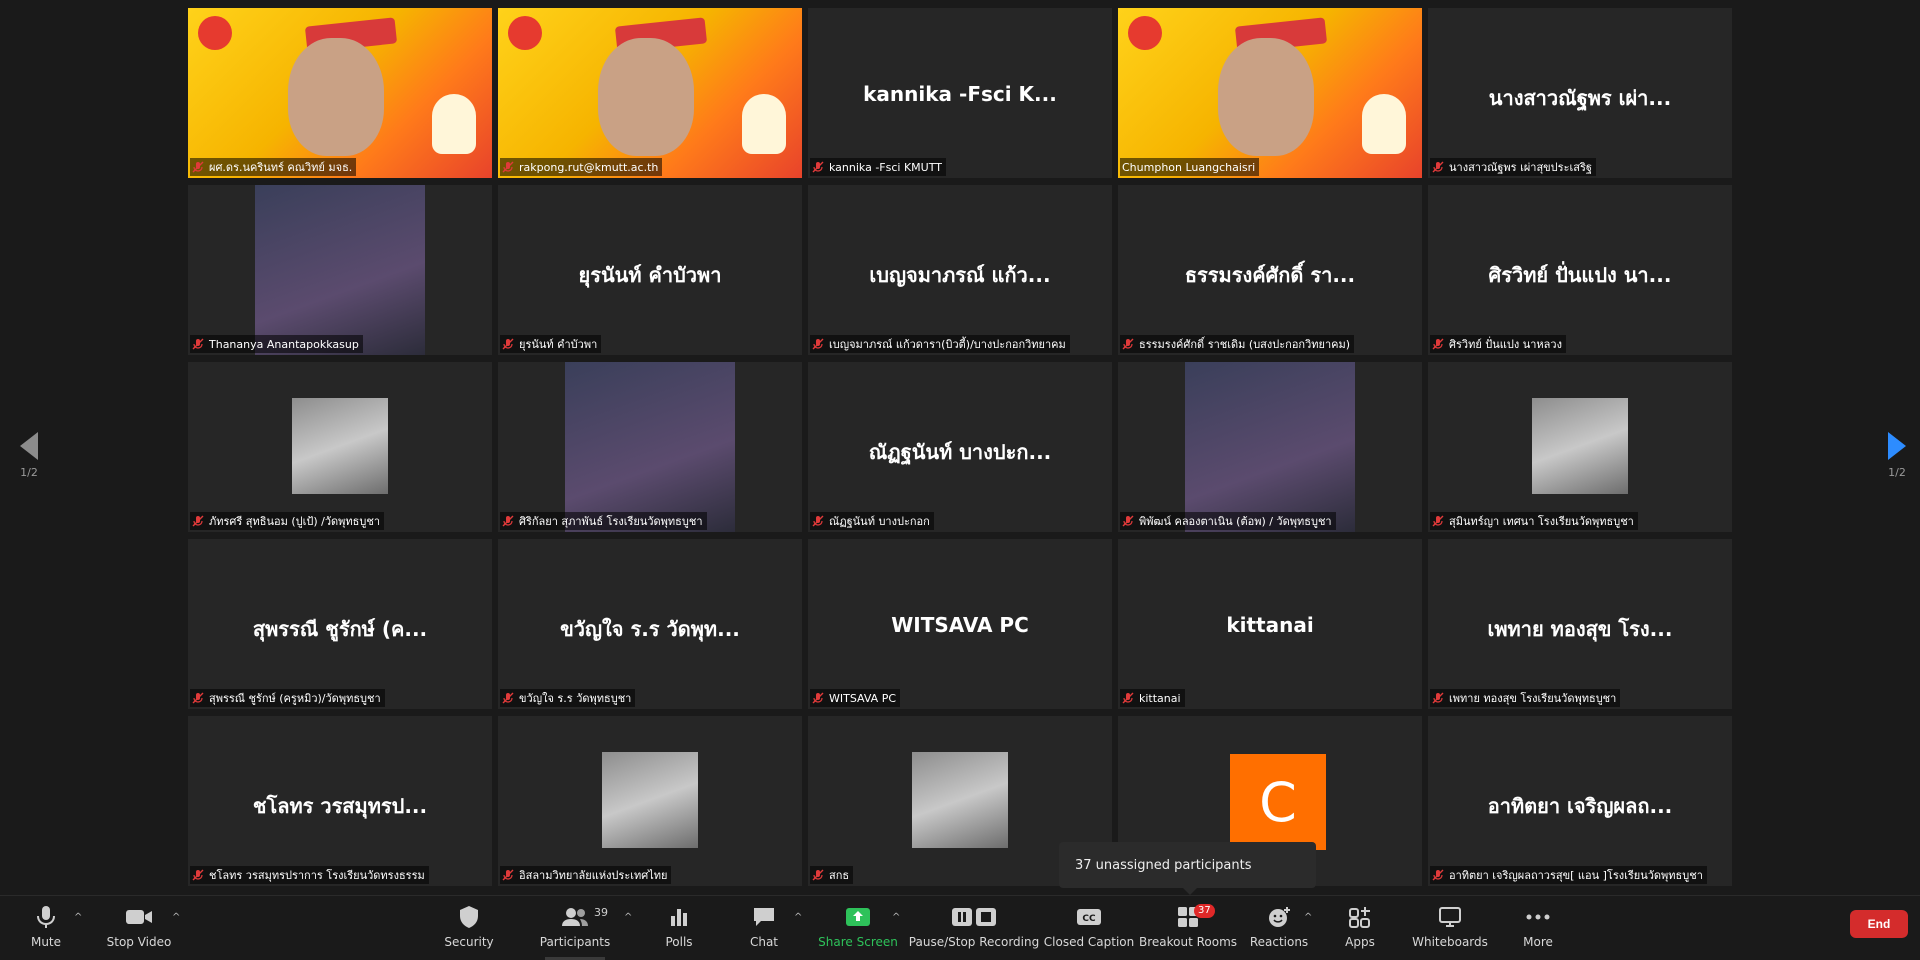 The image size is (1920, 960). What do you see at coordinates (628, 917) in the screenshot?
I see `participants-options-caret: ^` at bounding box center [628, 917].